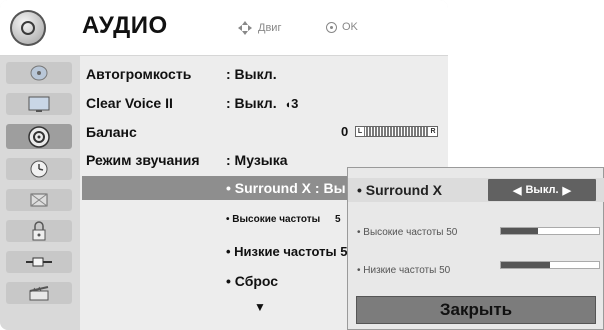  I want to click on balance-value: 0, so click(345, 131).